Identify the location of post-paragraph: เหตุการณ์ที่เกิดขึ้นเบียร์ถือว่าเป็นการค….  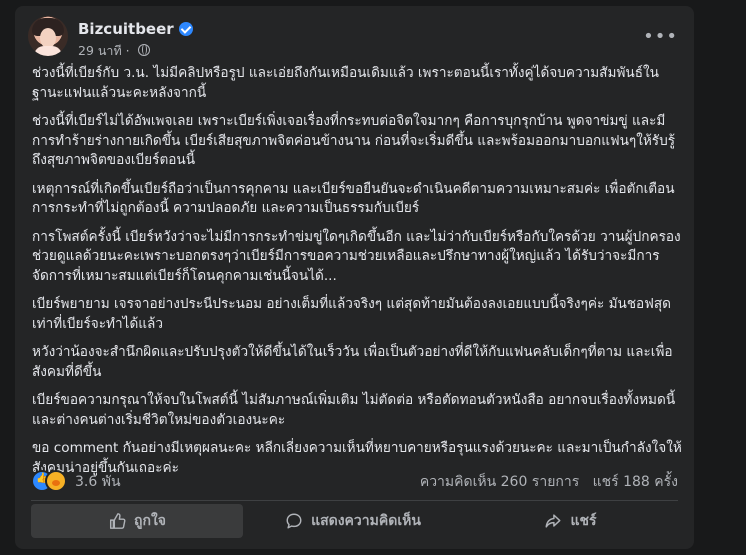
(353, 198).